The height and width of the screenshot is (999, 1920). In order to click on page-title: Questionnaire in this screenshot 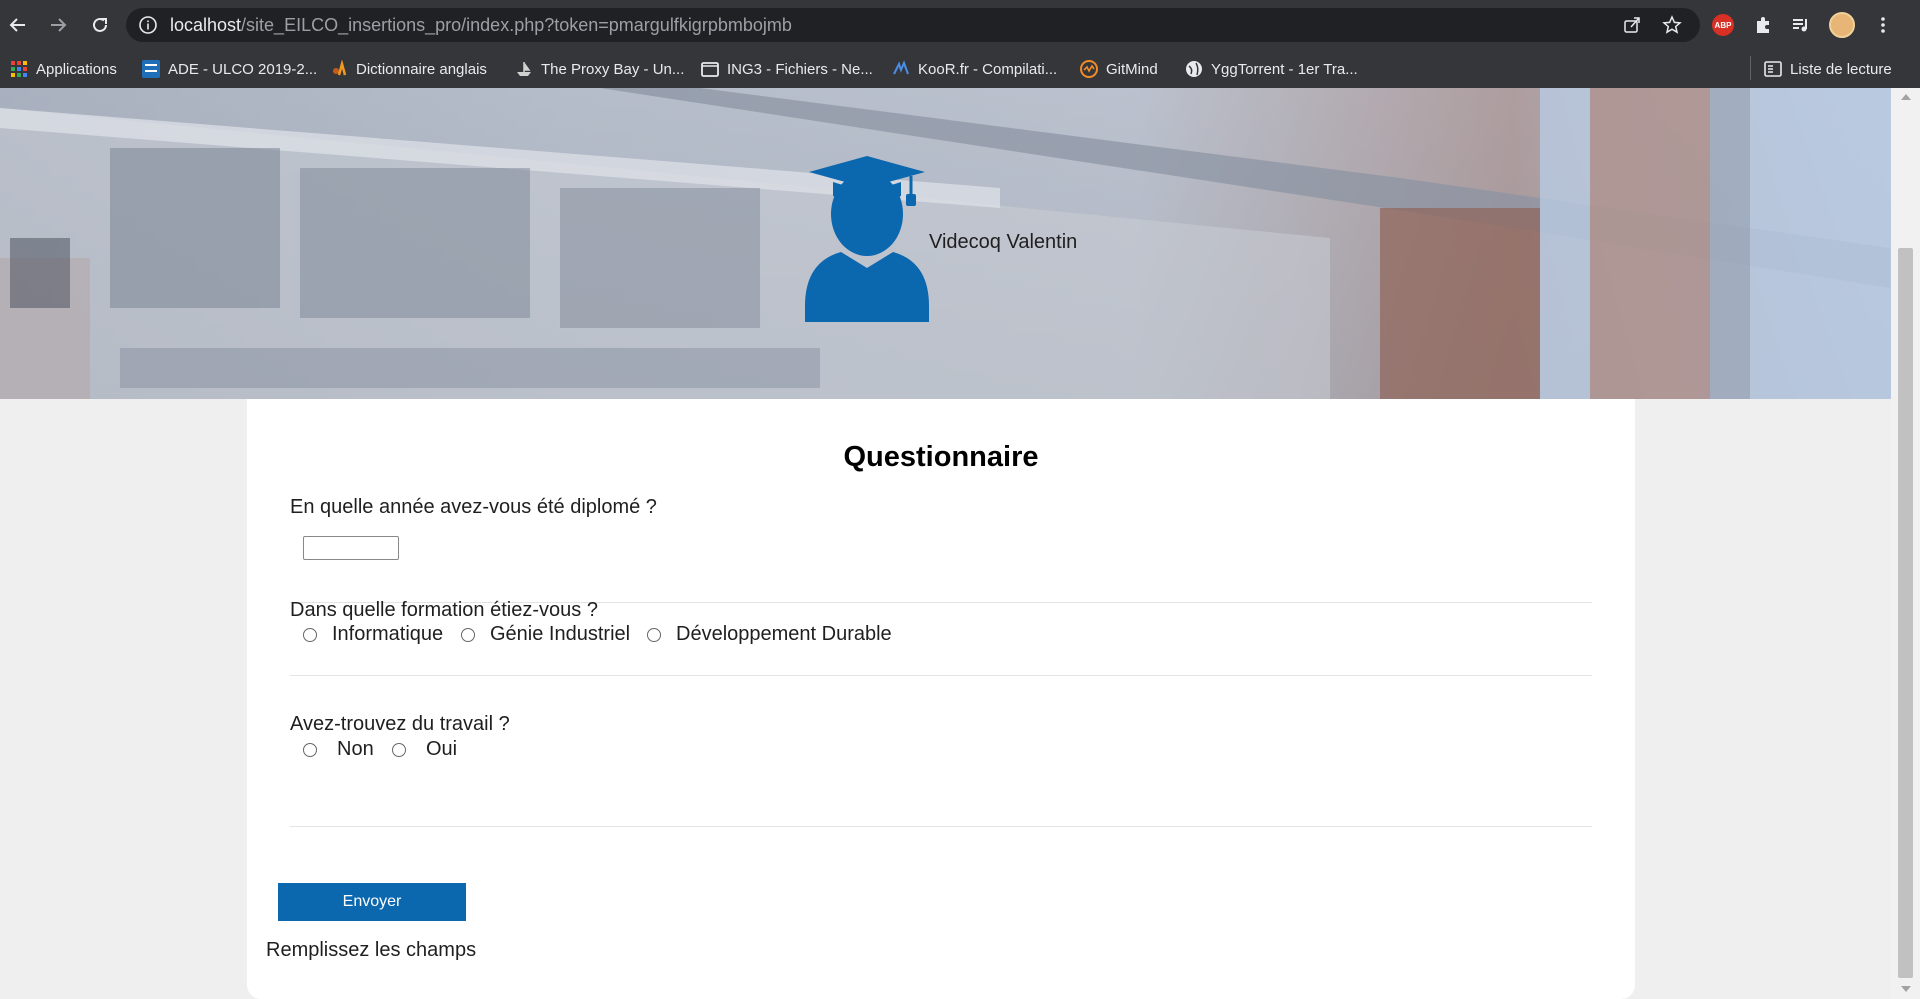, I will do `click(941, 457)`.